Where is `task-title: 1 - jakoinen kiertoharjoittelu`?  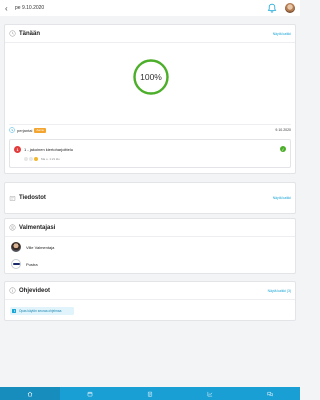 task-title: 1 - jakoinen kiertoharjoittelu is located at coordinates (48, 149).